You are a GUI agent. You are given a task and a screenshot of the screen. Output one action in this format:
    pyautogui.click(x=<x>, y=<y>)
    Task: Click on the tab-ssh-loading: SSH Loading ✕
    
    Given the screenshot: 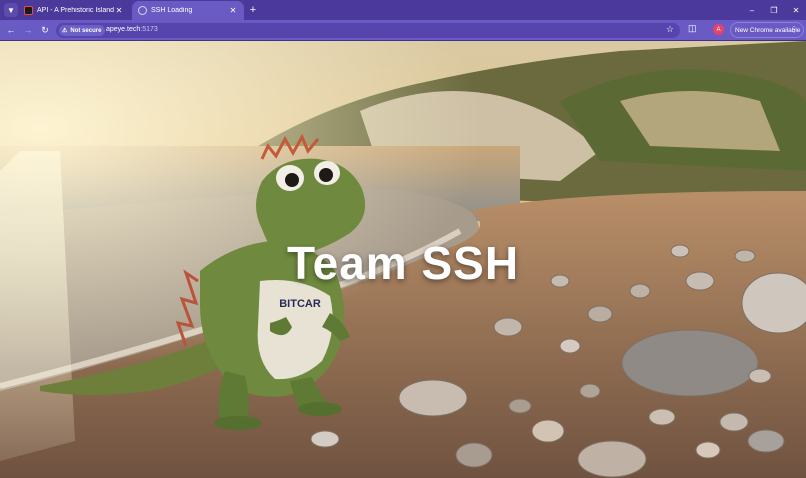 What is the action you would take?
    pyautogui.click(x=188, y=10)
    